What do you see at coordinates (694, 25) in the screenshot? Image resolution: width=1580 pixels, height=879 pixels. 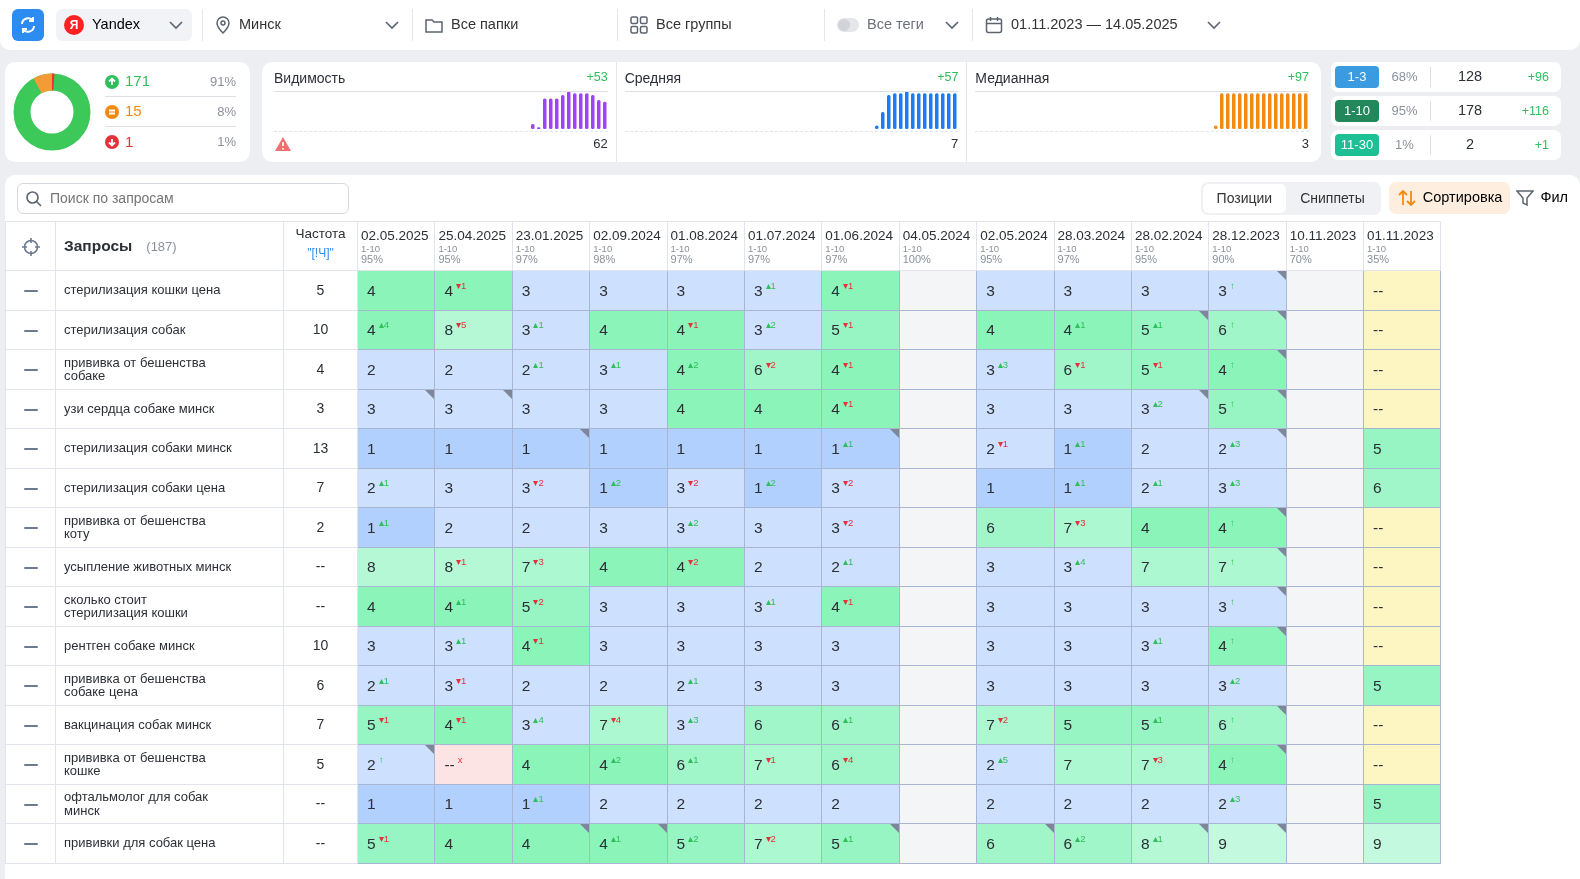 I see `groups-select: Все группы` at bounding box center [694, 25].